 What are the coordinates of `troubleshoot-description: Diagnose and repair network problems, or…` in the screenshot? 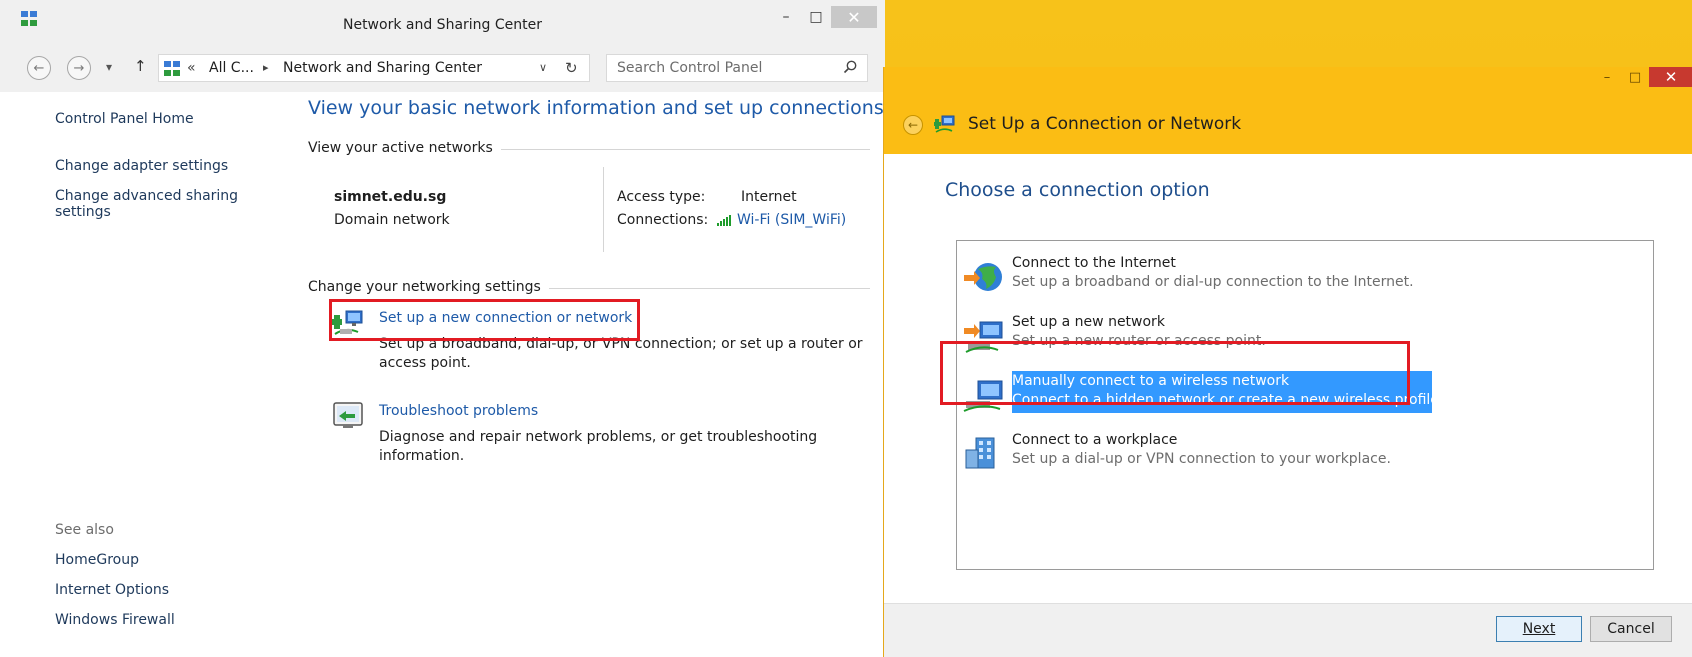 It's located at (598, 447).